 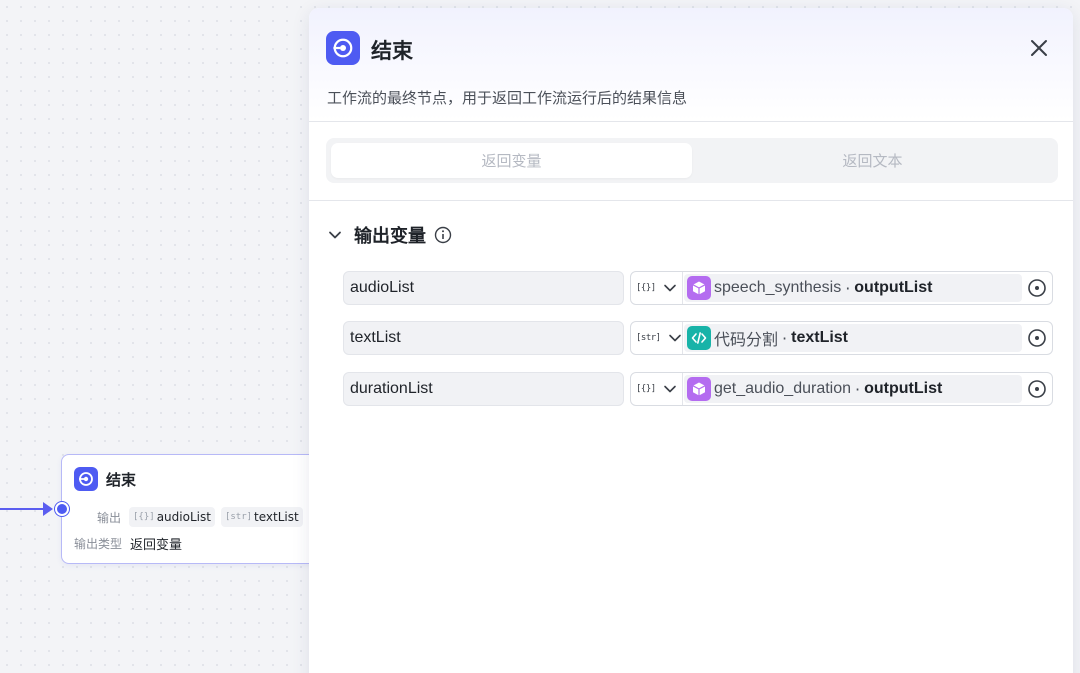 I want to click on end-node-header: 结束, so click(x=105, y=479).